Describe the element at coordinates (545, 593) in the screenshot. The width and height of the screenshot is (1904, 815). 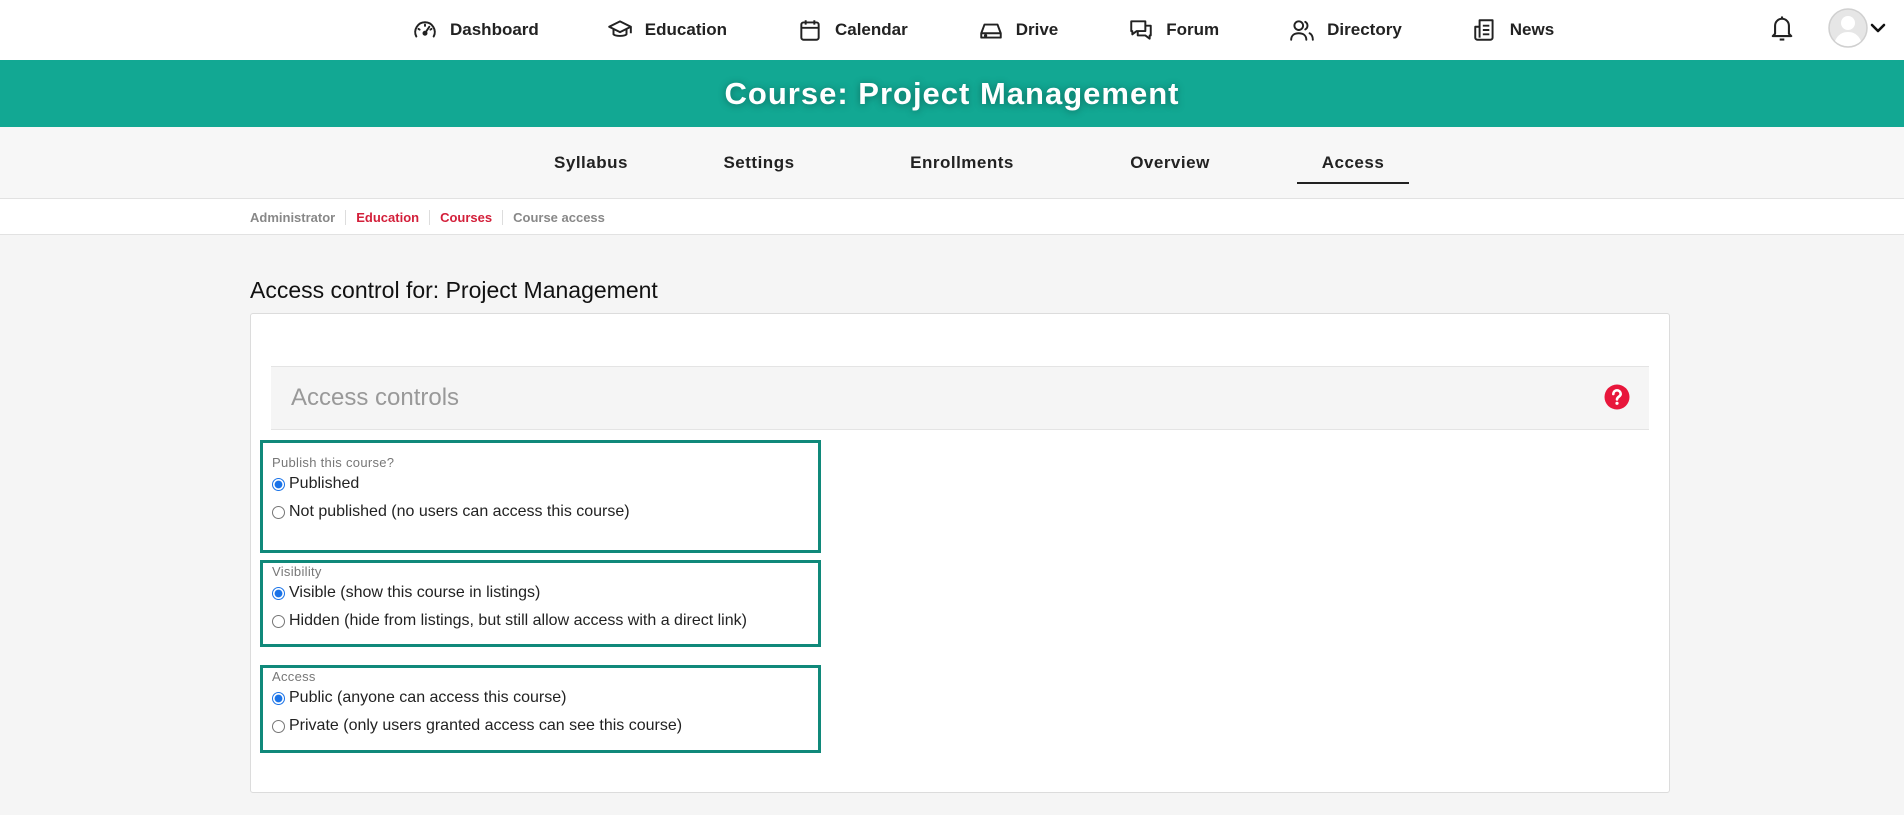
I see `visible-option: Visible (show this course in listings)` at that location.